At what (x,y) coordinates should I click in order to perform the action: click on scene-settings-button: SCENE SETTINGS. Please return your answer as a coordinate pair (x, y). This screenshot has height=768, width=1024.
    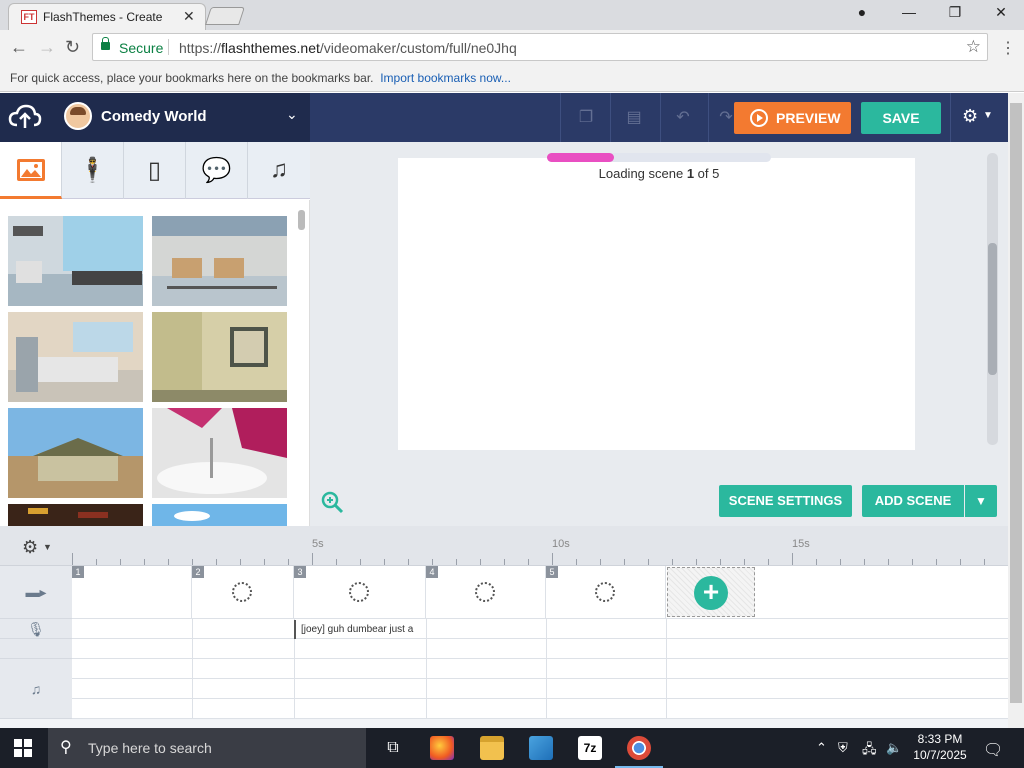
    Looking at the image, I should click on (785, 501).